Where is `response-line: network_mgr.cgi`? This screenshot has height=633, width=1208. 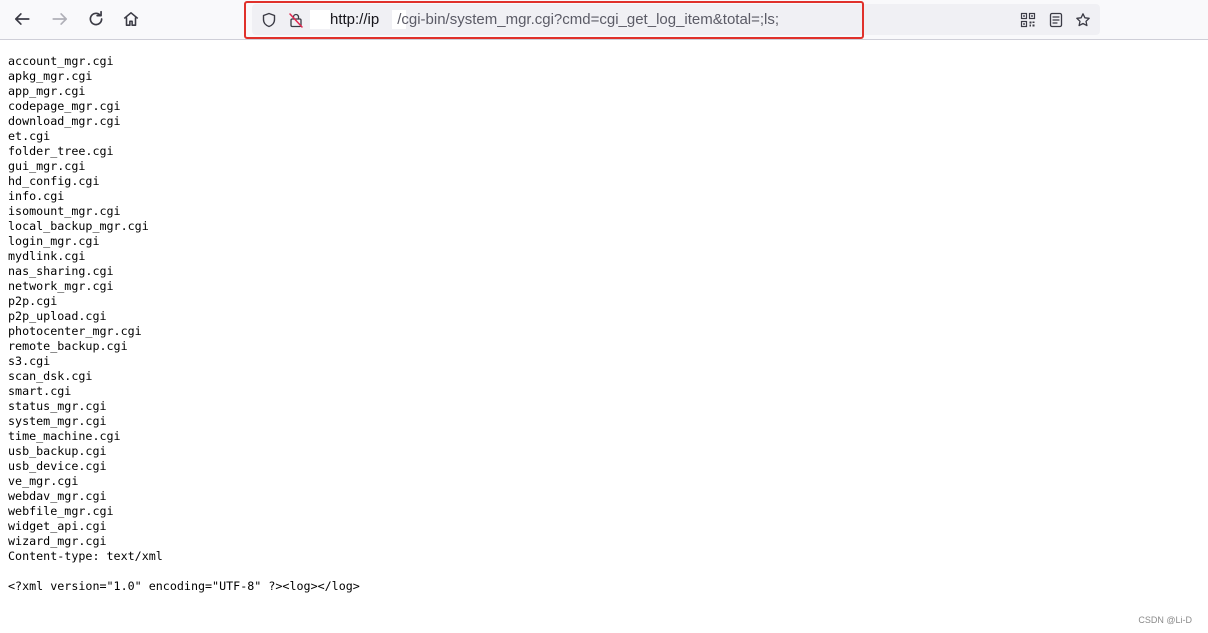 response-line: network_mgr.cgi is located at coordinates (61, 286).